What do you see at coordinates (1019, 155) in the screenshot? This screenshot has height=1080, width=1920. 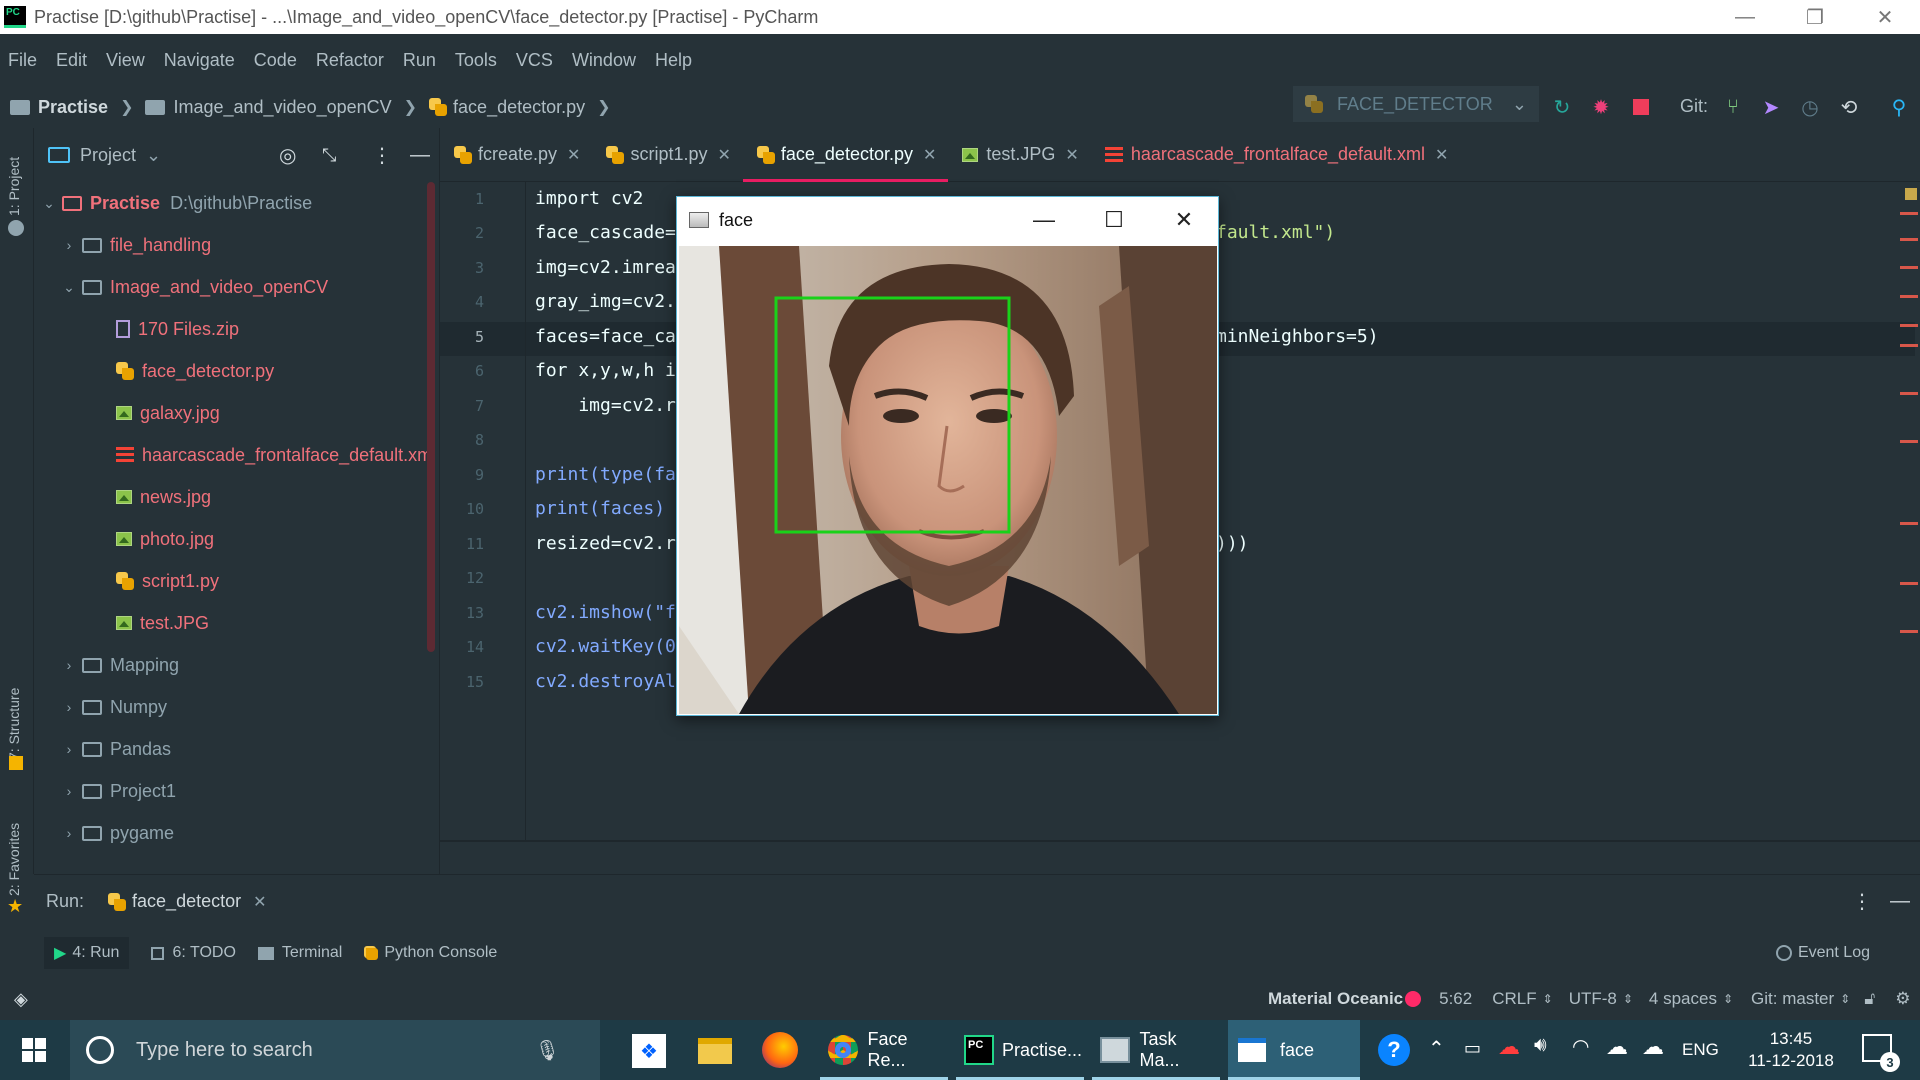 I see `tab-test-jpg: test.JPG ✕` at bounding box center [1019, 155].